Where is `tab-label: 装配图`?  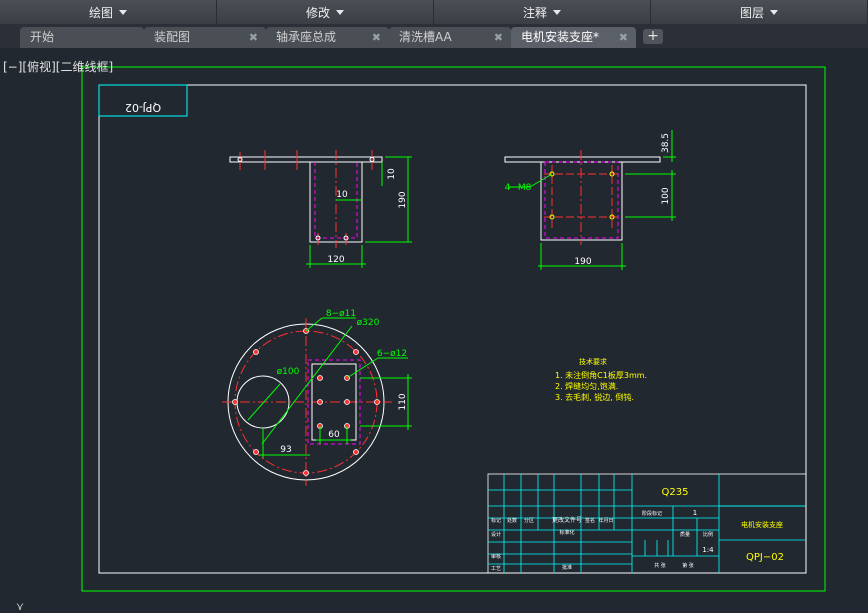 tab-label: 装配图 is located at coordinates (172, 37).